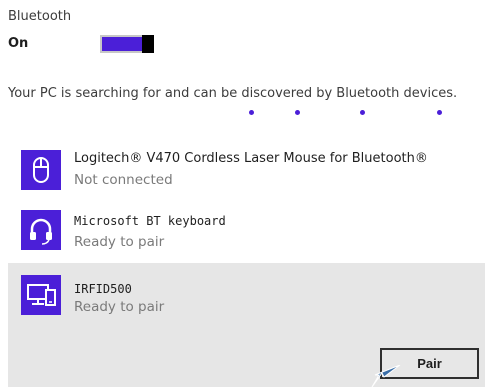 This screenshot has width=485, height=387. What do you see at coordinates (123, 180) in the screenshot?
I see `device-status: Not connected` at bounding box center [123, 180].